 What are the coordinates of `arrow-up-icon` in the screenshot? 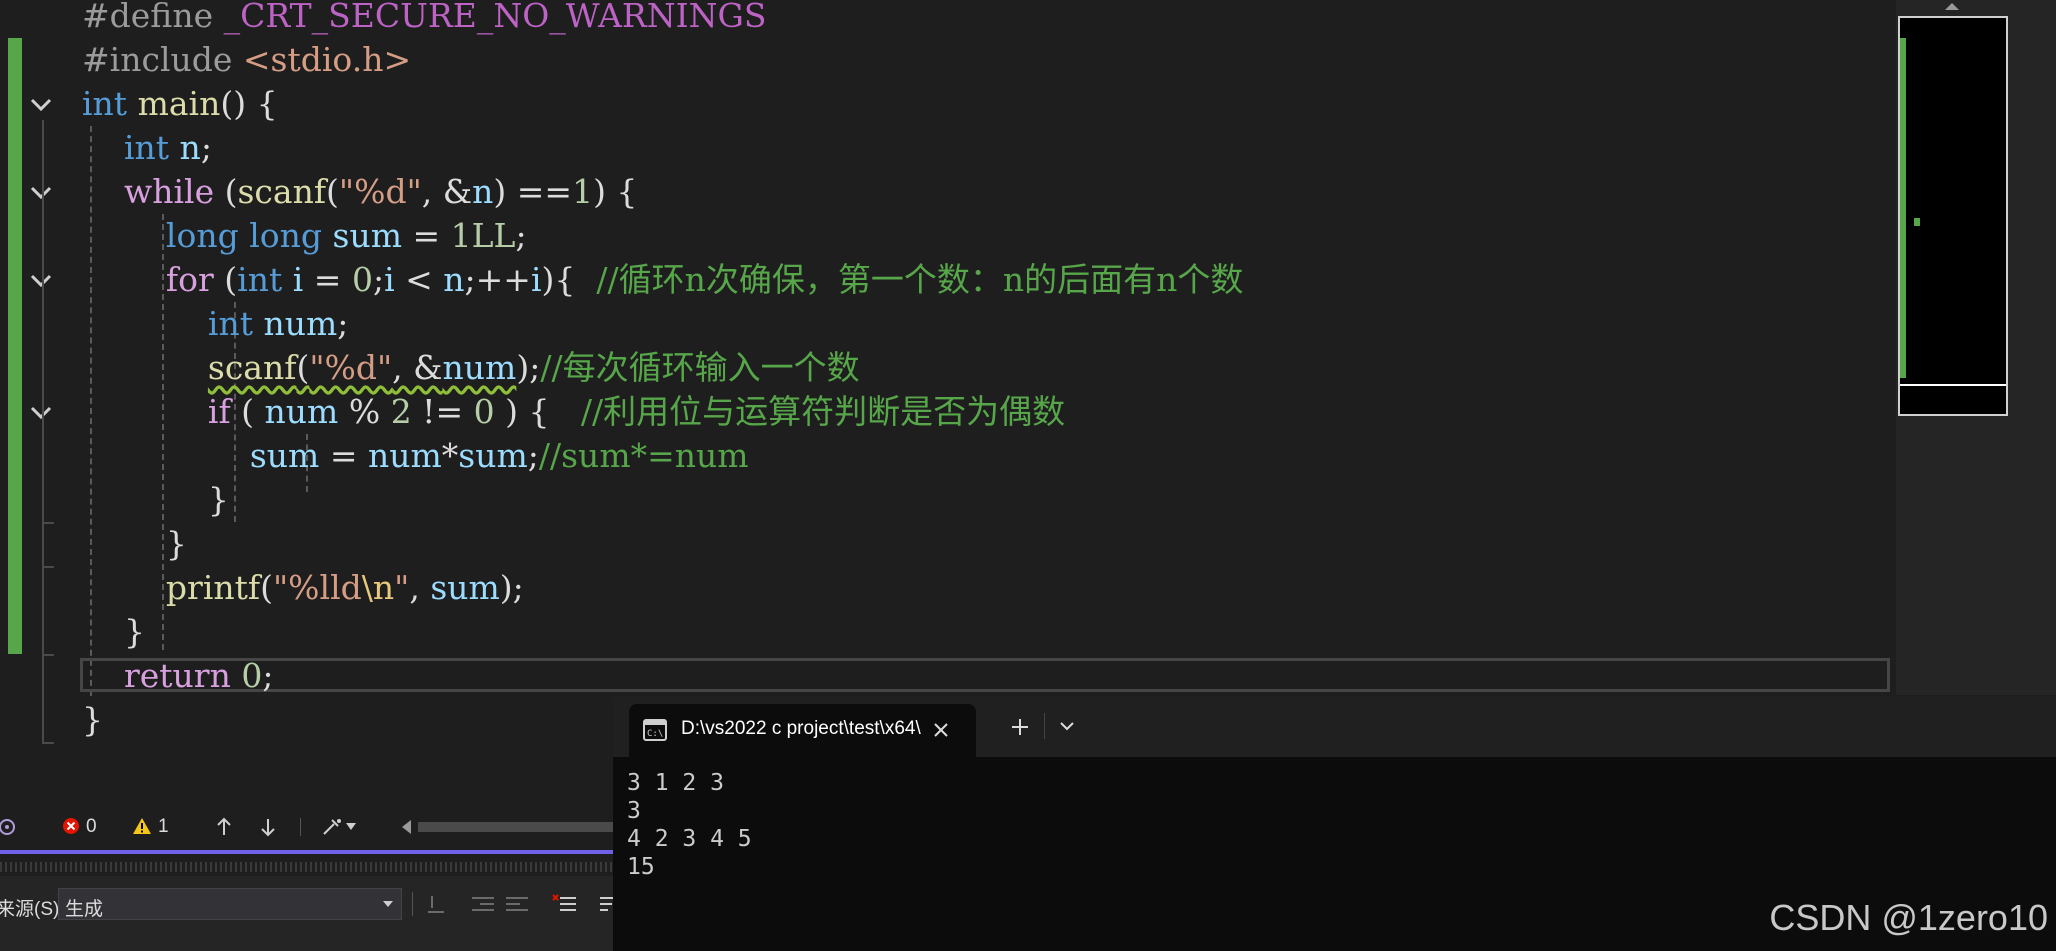 It's located at (224, 827).